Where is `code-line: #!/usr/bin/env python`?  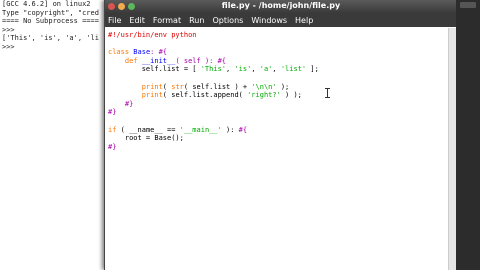
code-line: #!/usr/bin/env python is located at coordinates (278, 35).